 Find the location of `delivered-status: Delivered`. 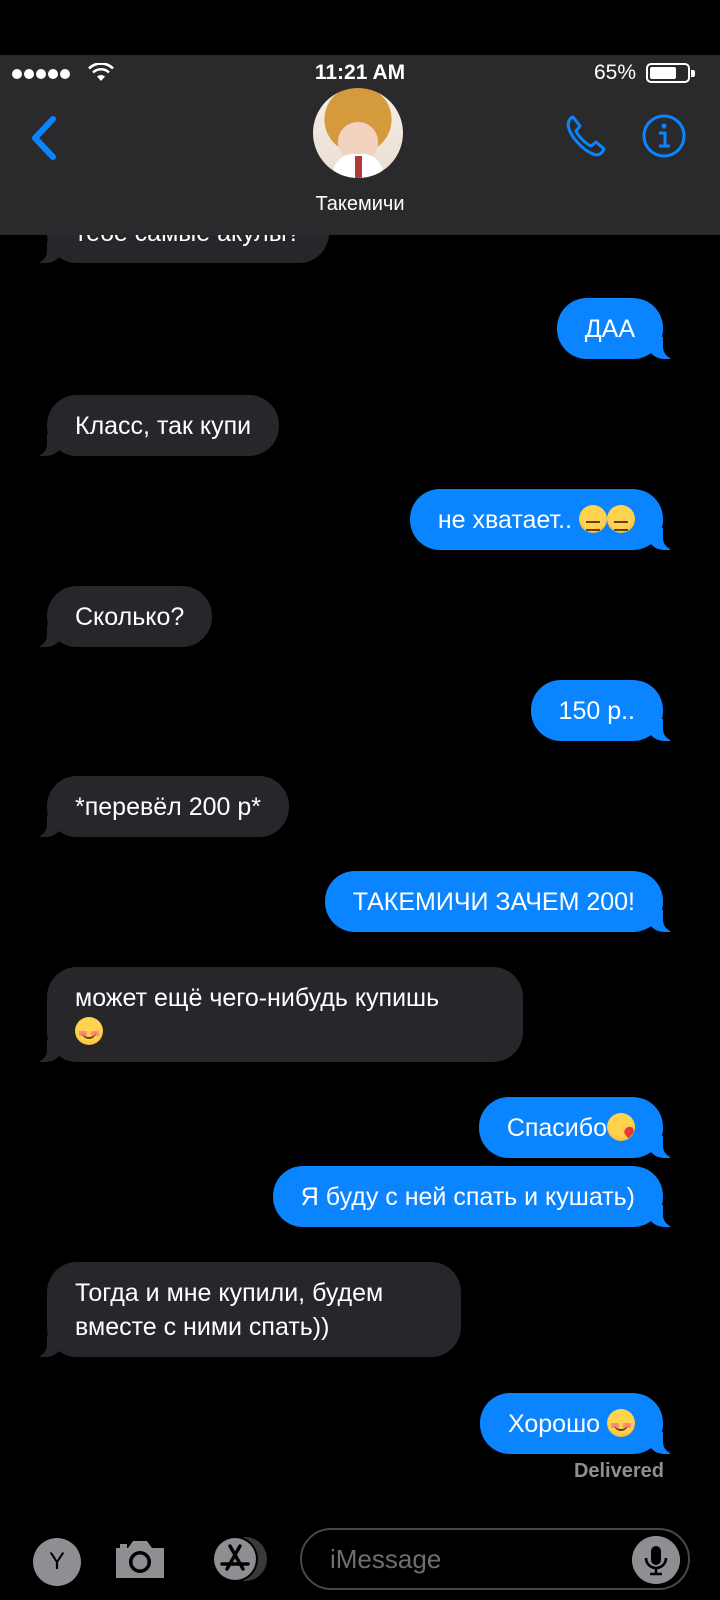

delivered-status: Delivered is located at coordinates (618, 1471).